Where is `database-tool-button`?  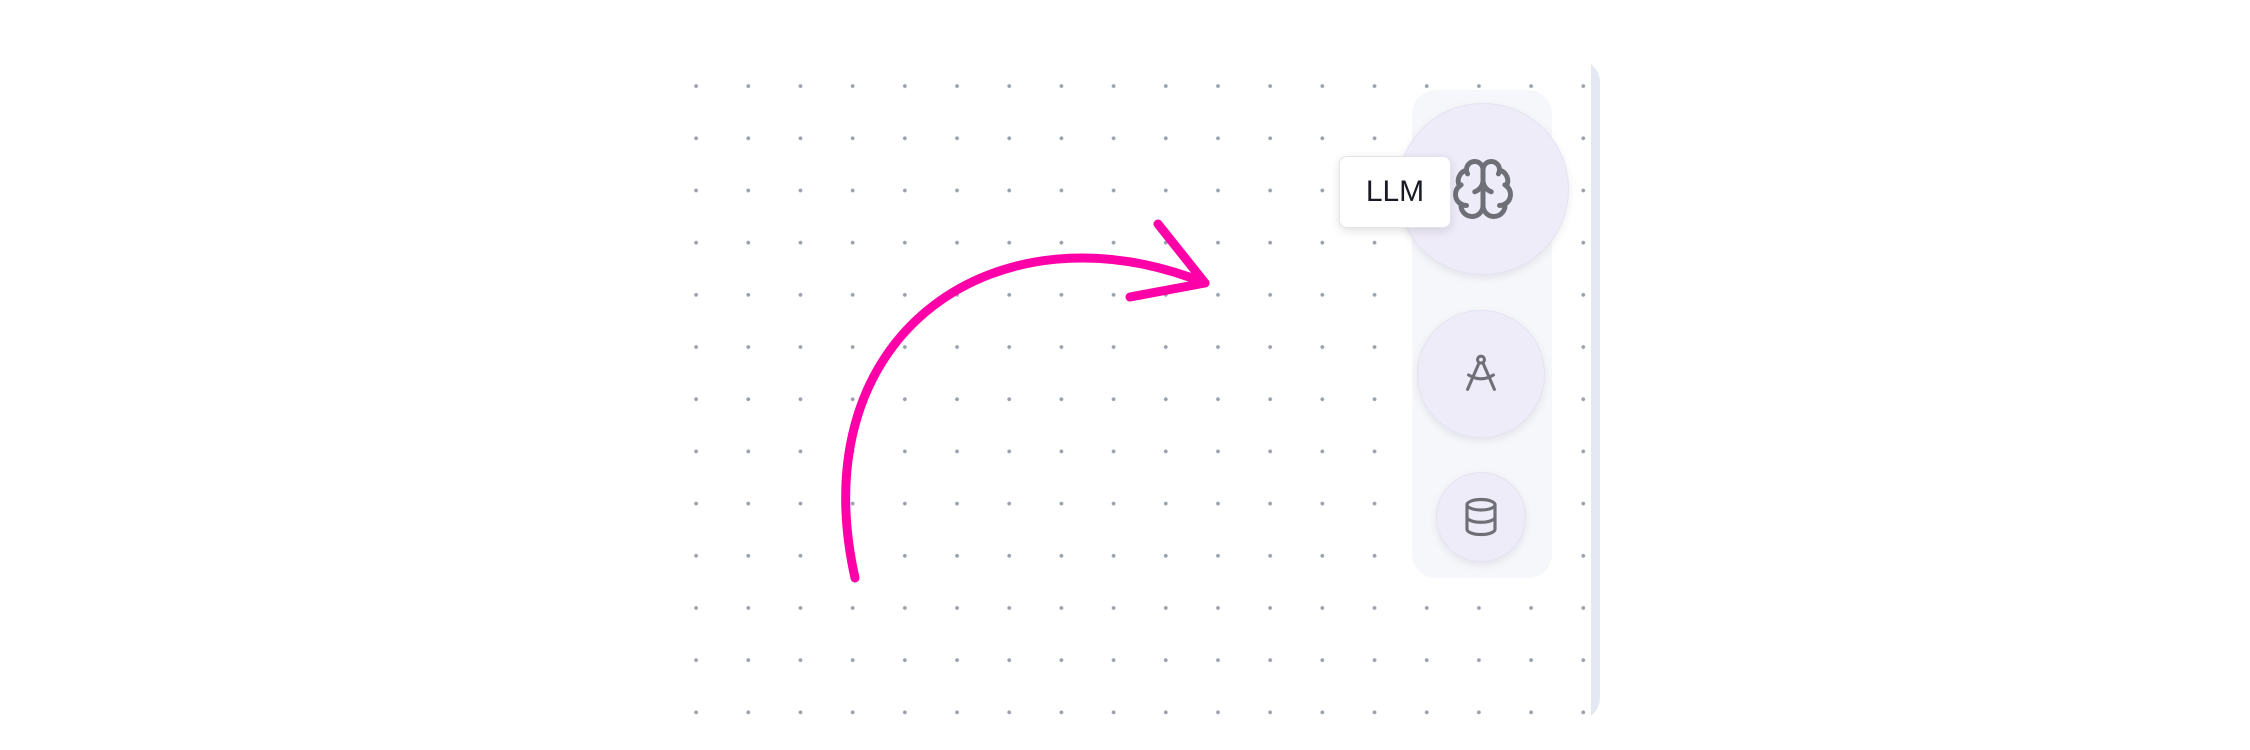 database-tool-button is located at coordinates (1481, 517).